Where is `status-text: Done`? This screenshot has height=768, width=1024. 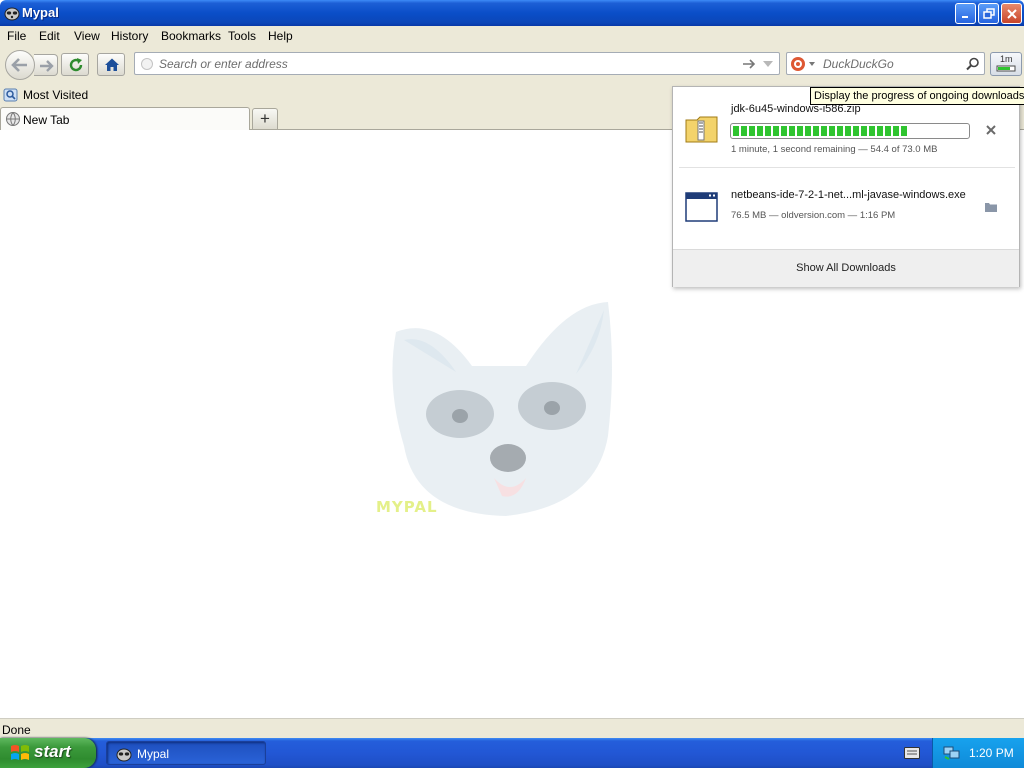 status-text: Done is located at coordinates (16, 730).